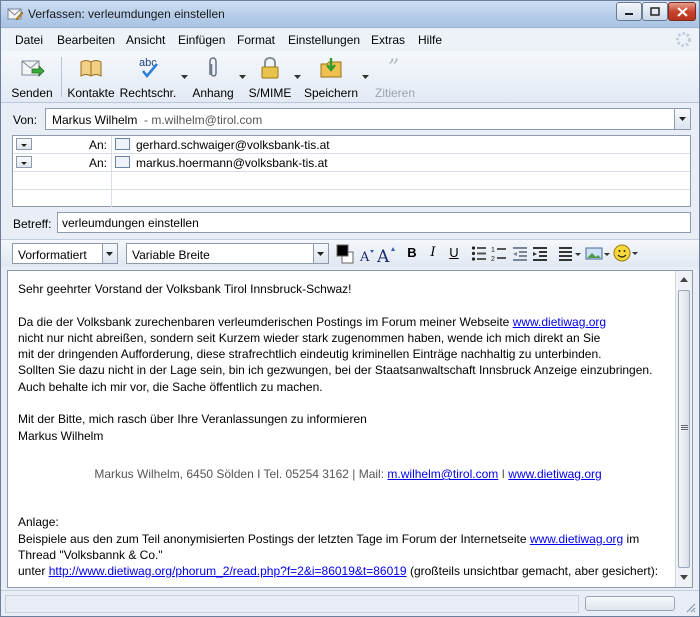 Image resolution: width=700 pixels, height=617 pixels. Describe the element at coordinates (32, 78) in the screenshot. I see `send-button: Senden` at that location.